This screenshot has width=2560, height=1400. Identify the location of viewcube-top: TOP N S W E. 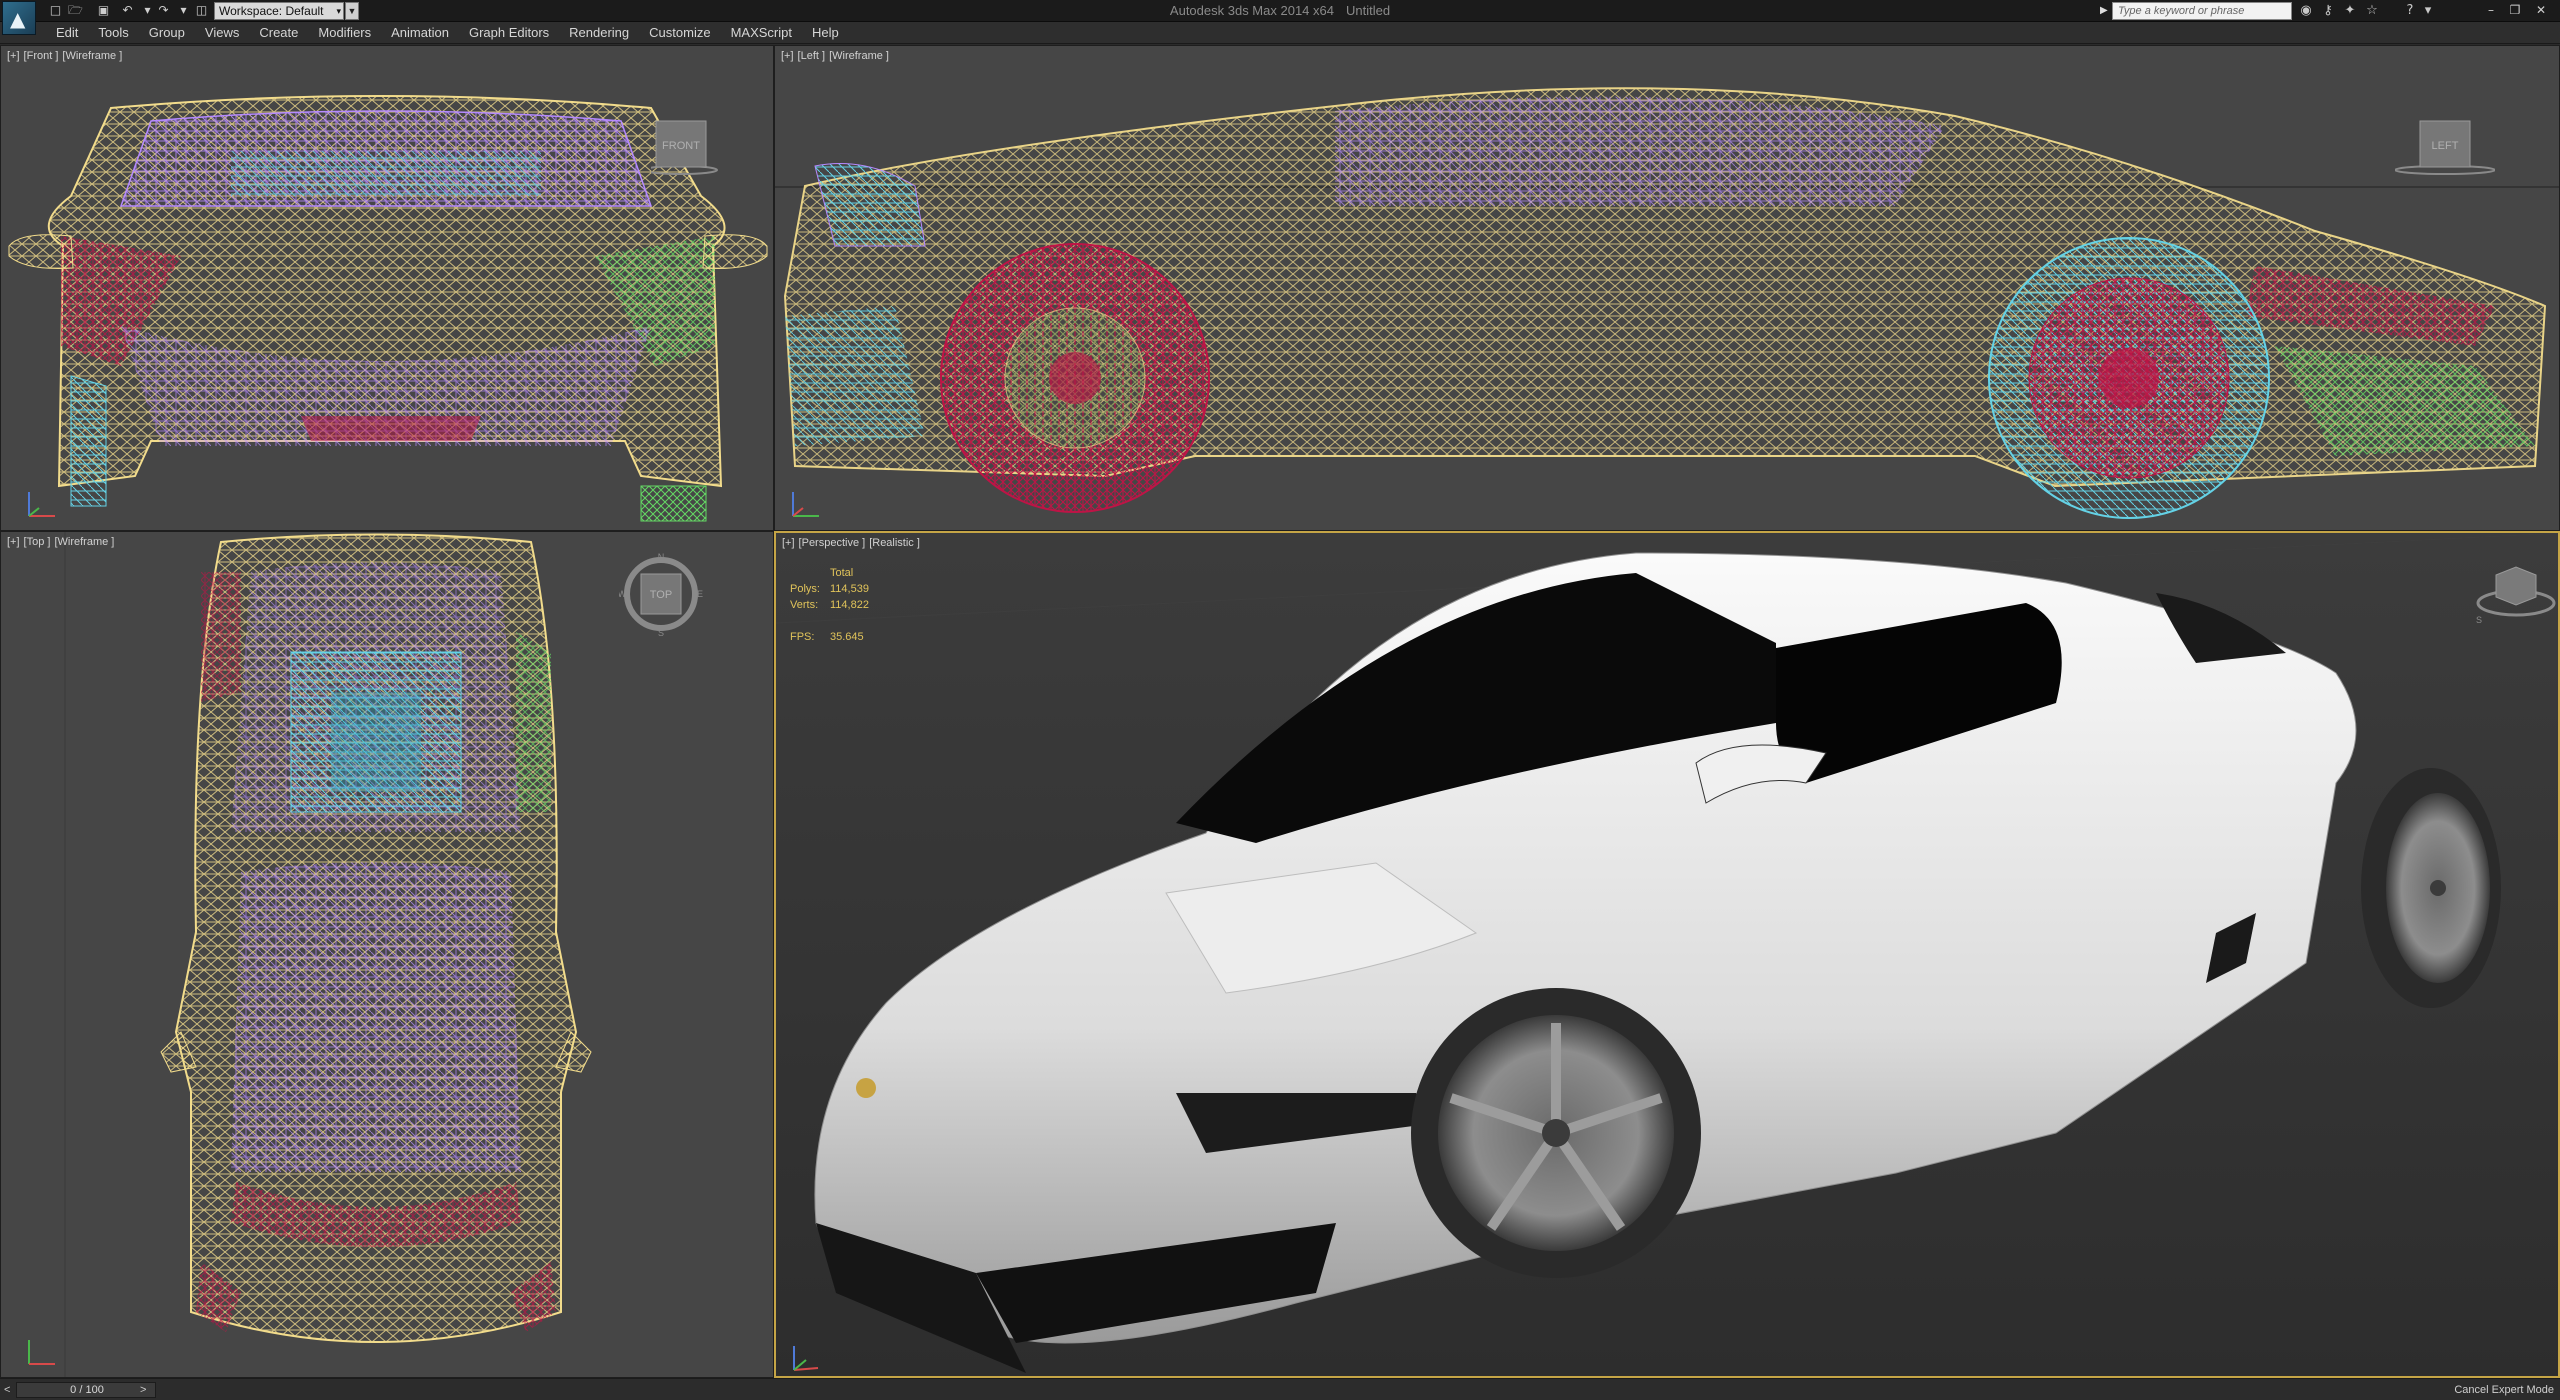
(660, 596).